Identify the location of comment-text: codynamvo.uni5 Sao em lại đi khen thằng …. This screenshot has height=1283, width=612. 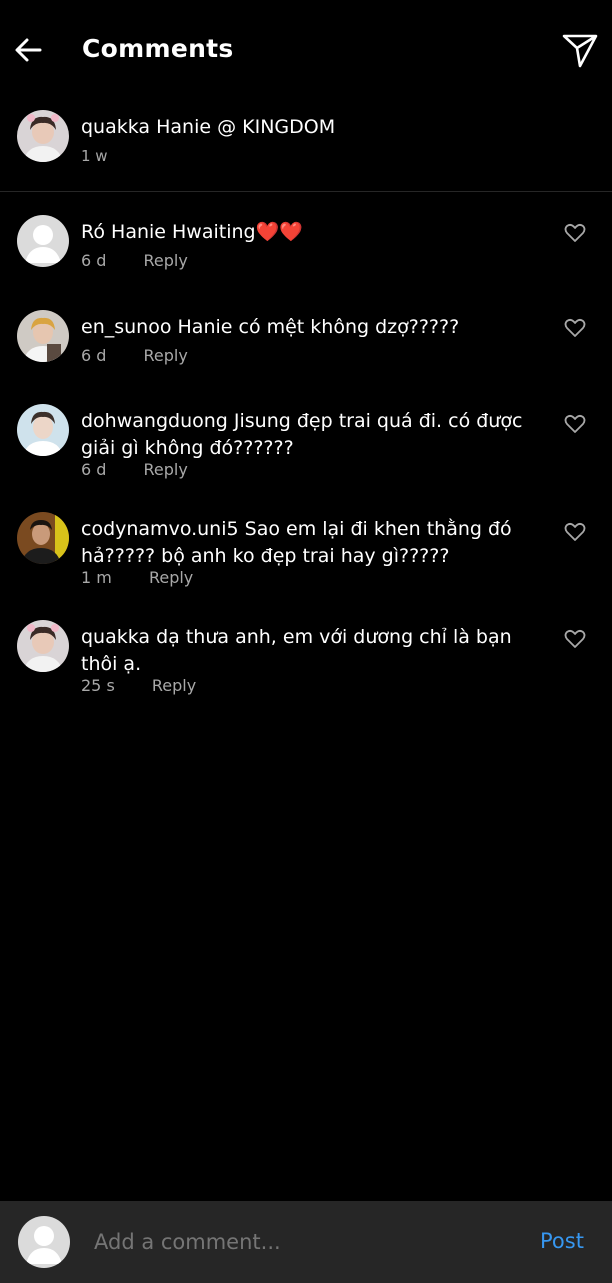
(311, 543).